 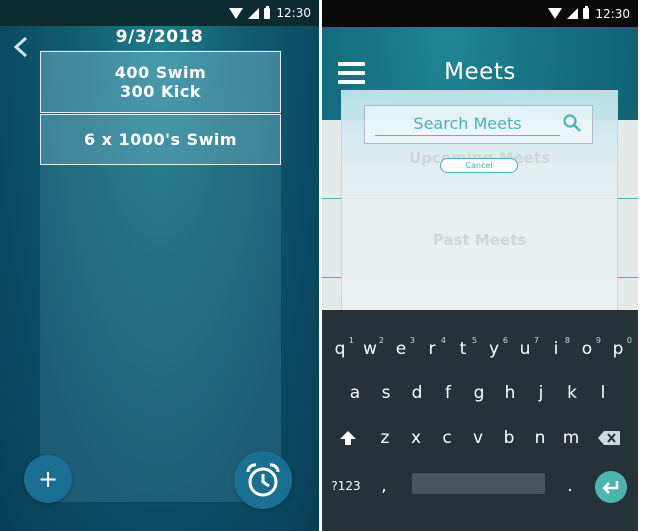 What do you see at coordinates (384, 486) in the screenshot?
I see `comma-key: ,` at bounding box center [384, 486].